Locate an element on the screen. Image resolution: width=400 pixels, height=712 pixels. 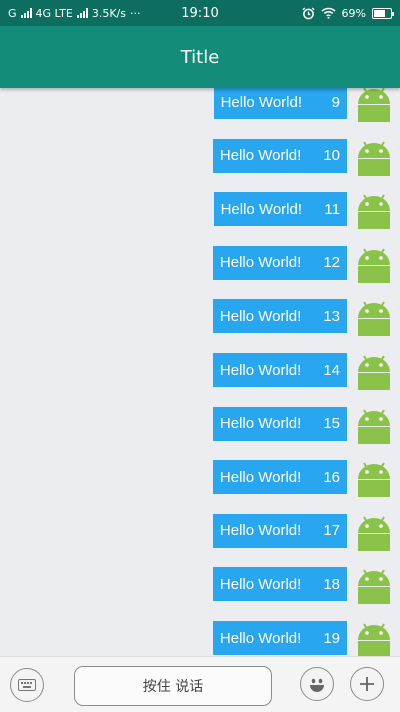
message-bubble: Hello World! 10 is located at coordinates (279, 155).